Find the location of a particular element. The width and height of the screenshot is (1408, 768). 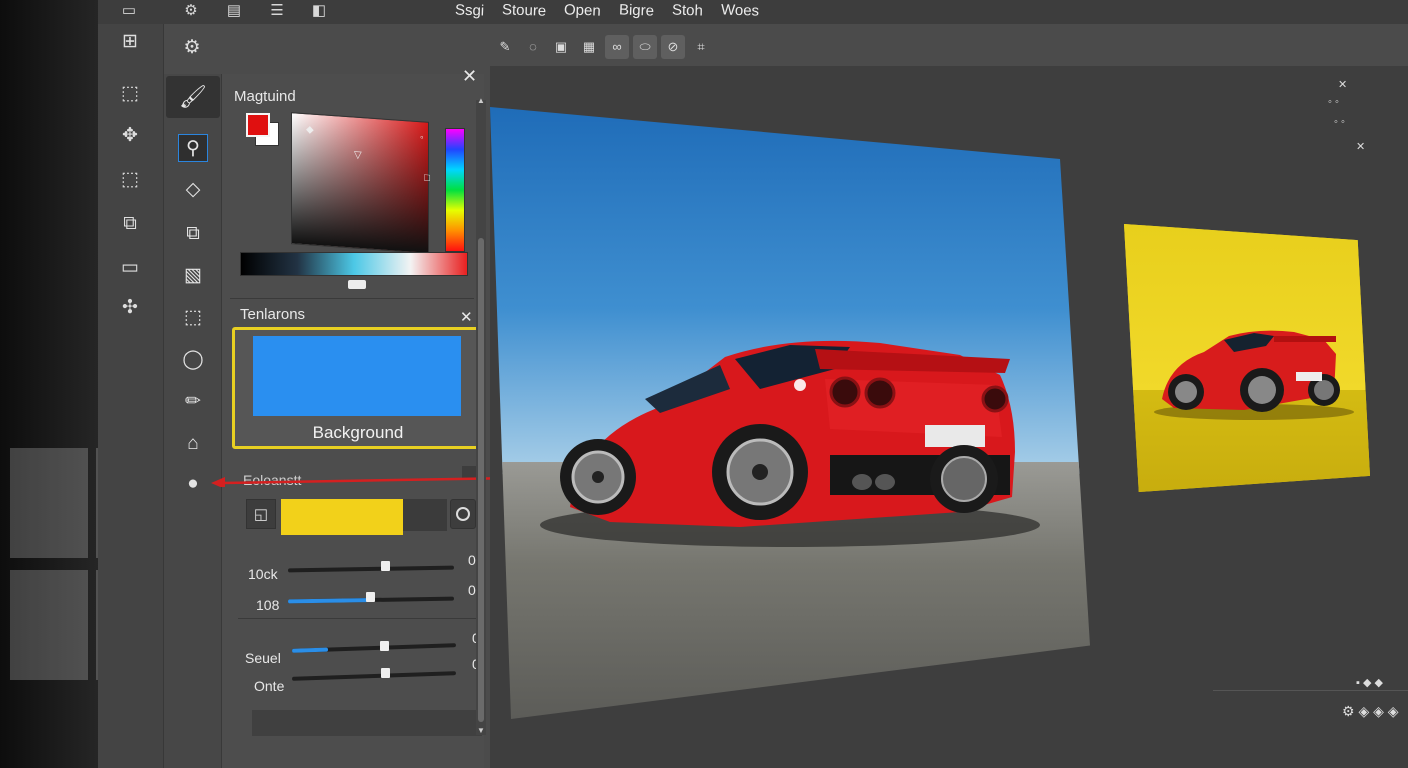

menu-item-1: Ssgi is located at coordinates (470, 10).